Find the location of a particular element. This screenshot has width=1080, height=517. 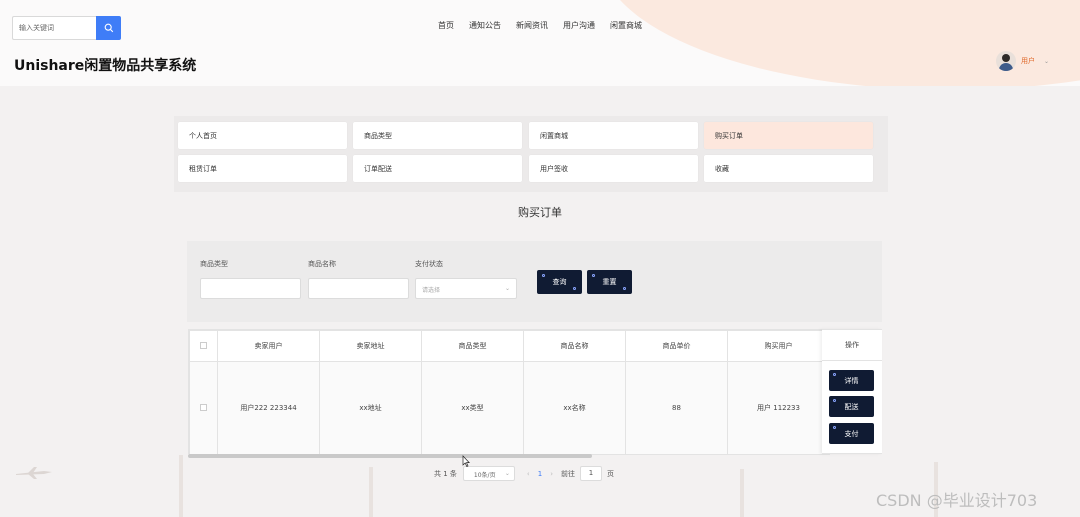

table-row: 用户222 223344 xx地址 xx类型 xx名称 88 用户 112233 is located at coordinates (509, 408).